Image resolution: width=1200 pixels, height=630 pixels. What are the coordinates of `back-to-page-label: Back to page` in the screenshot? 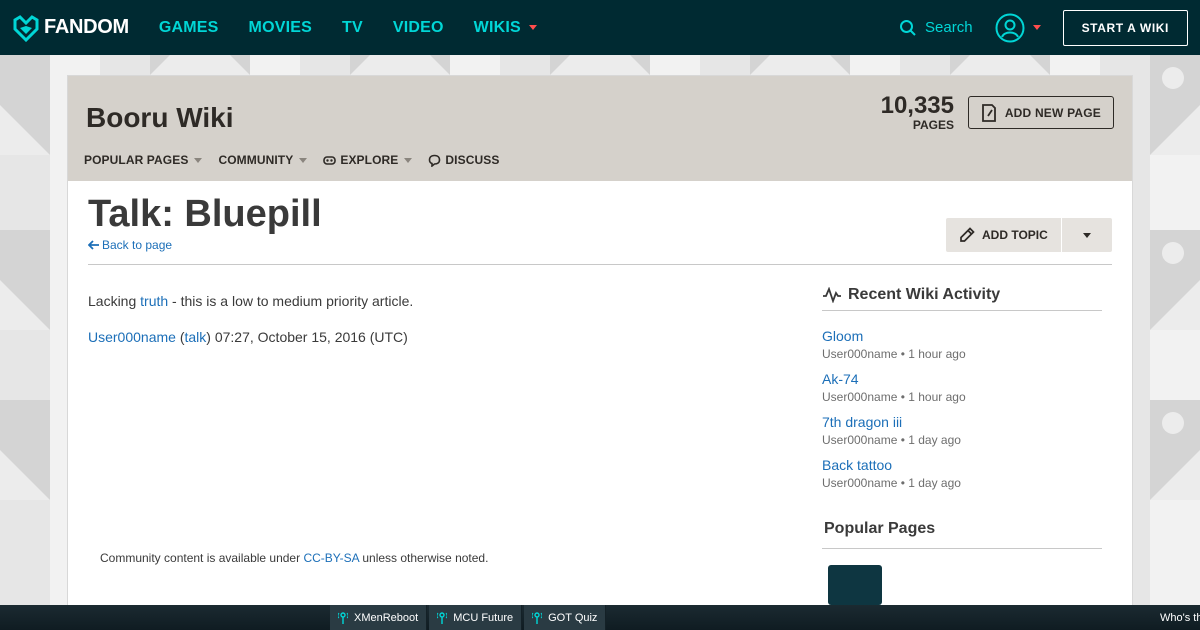 It's located at (137, 245).